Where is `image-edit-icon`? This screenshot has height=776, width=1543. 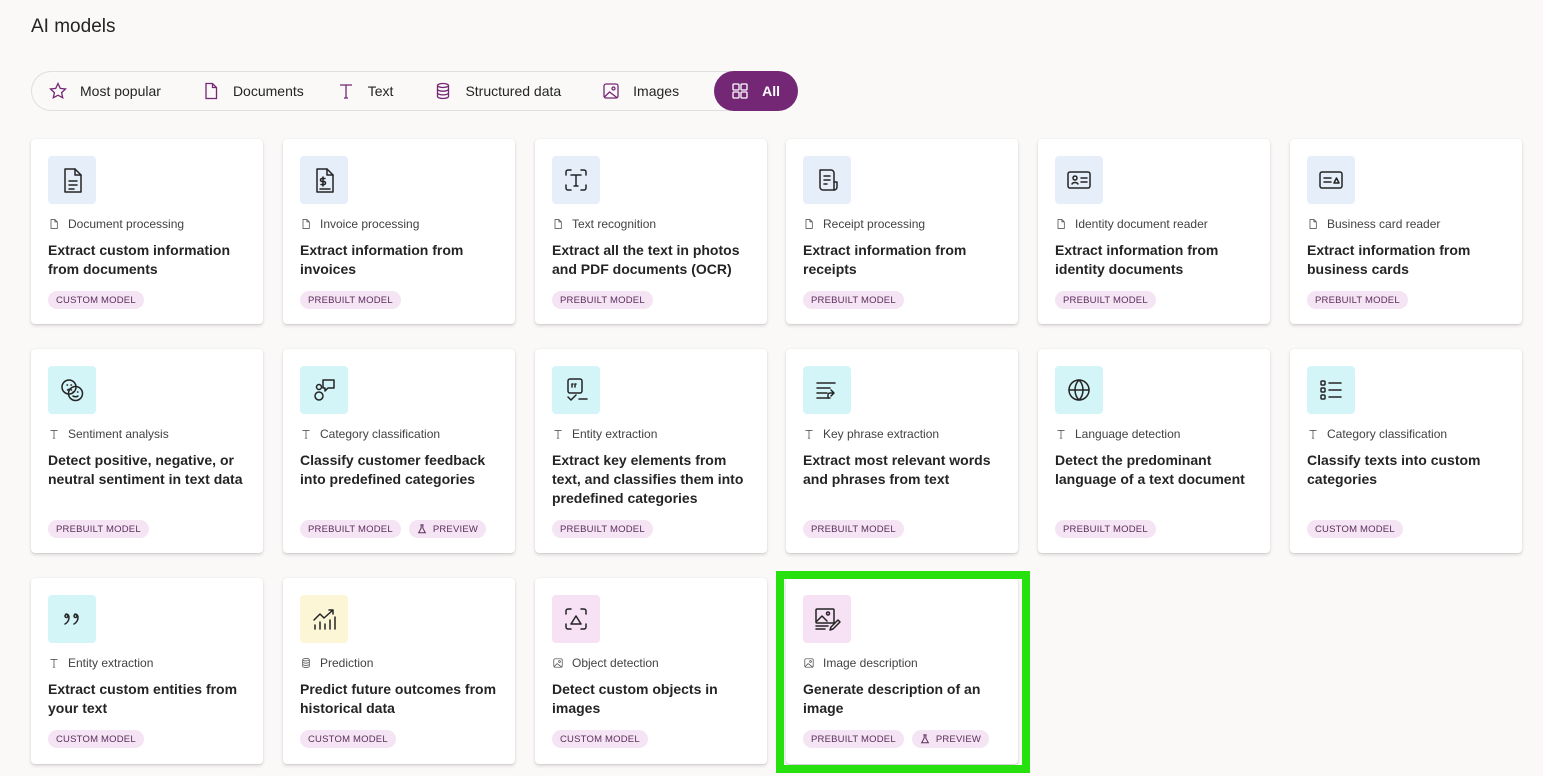 image-edit-icon is located at coordinates (827, 619).